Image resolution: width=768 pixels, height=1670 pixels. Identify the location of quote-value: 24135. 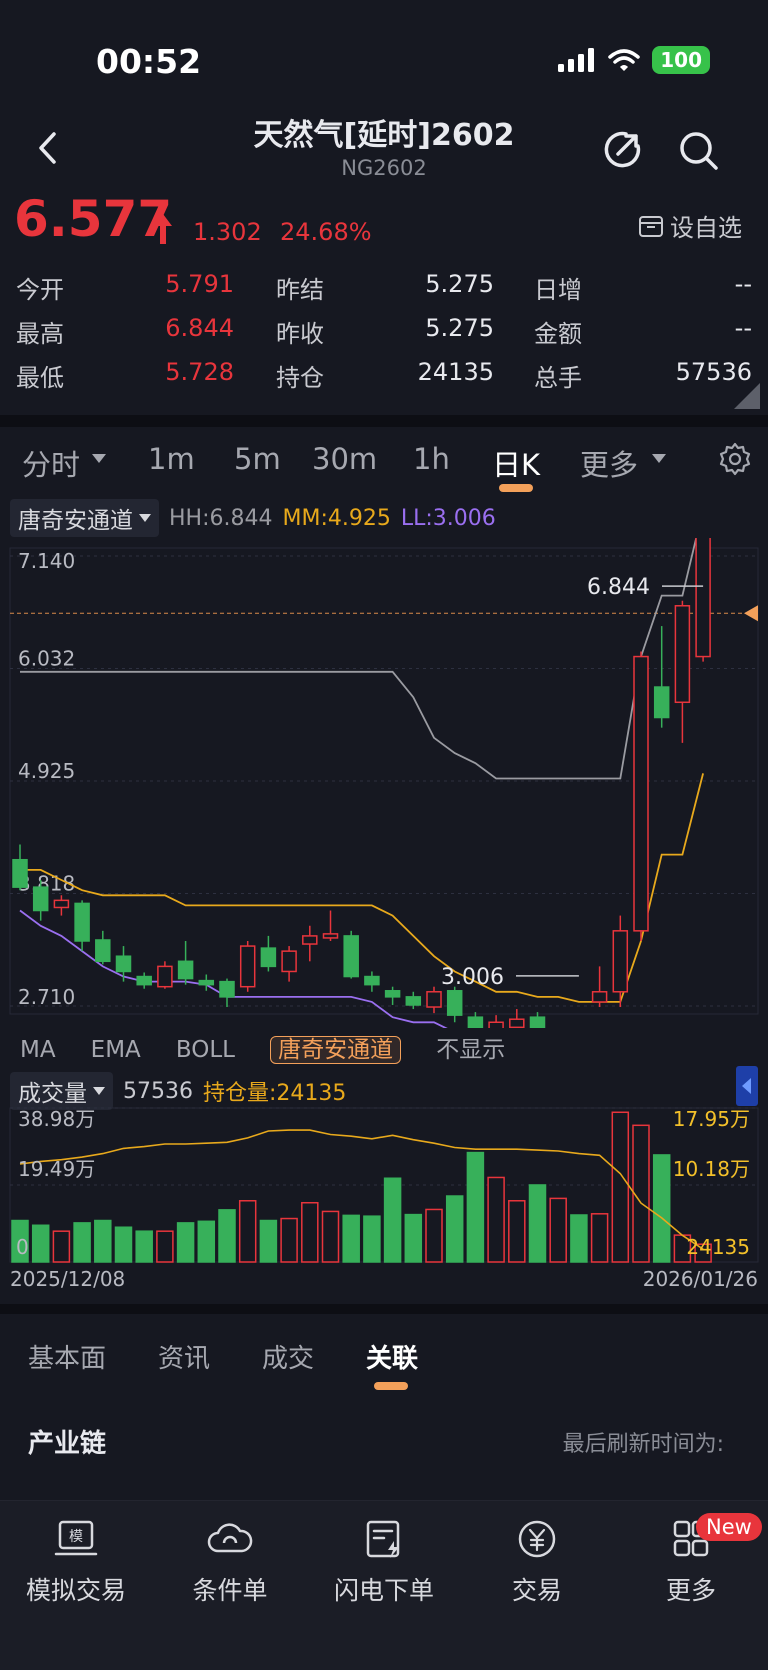
(455, 372).